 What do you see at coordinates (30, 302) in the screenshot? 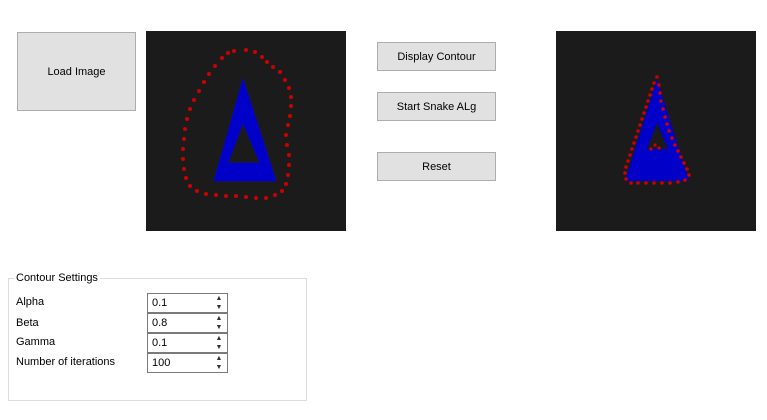
I see `alpha-label: Alpha` at bounding box center [30, 302].